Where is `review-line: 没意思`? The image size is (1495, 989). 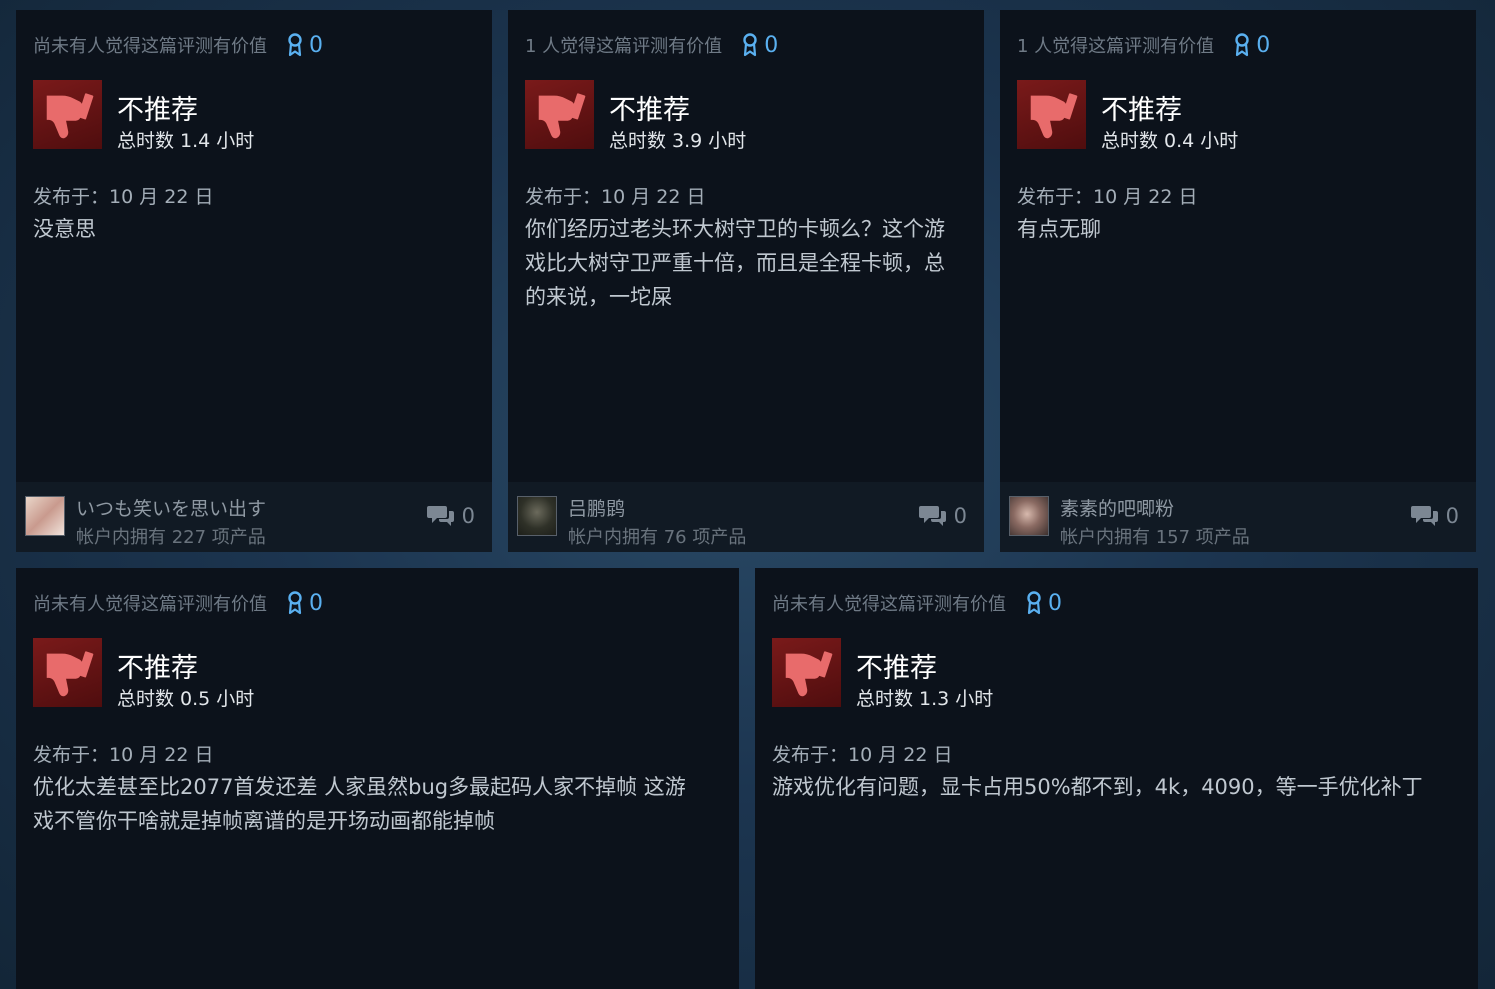
review-line: 没意思 is located at coordinates (64, 229).